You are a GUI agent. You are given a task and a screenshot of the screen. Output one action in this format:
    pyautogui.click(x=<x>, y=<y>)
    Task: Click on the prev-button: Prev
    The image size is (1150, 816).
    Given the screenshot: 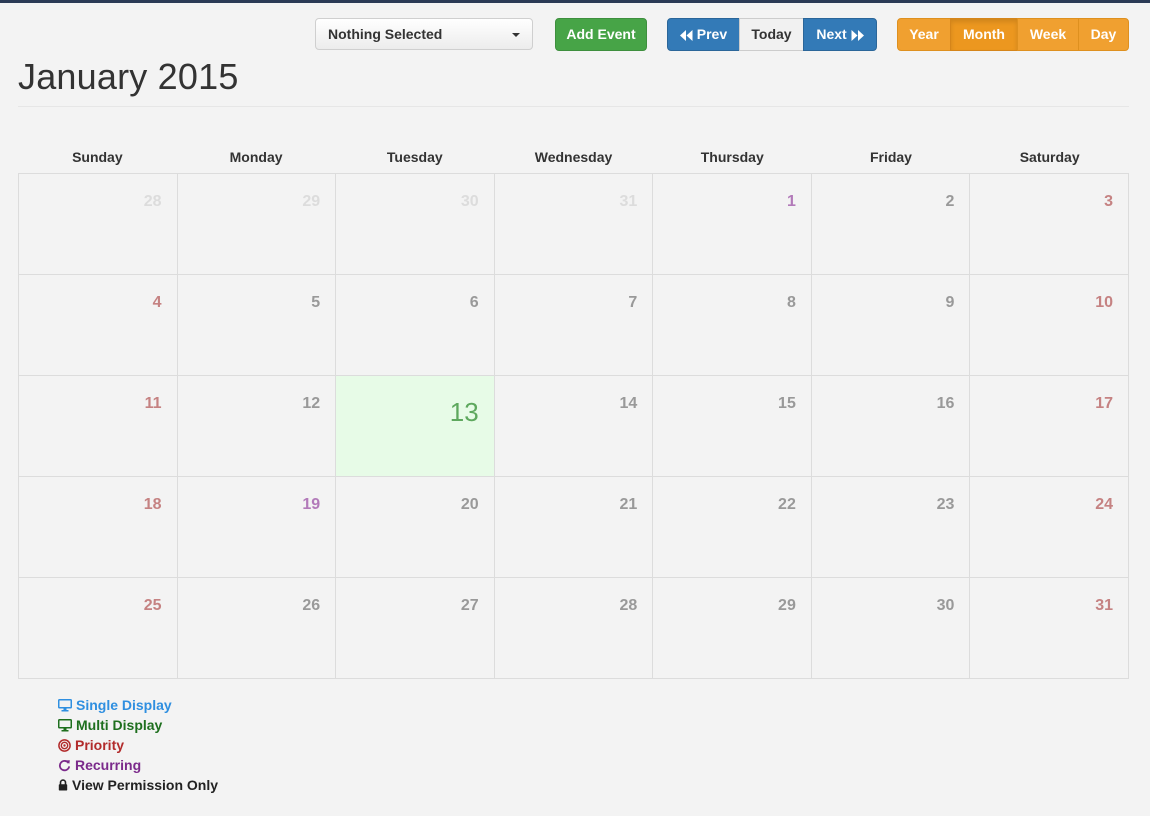 What is the action you would take?
    pyautogui.click(x=703, y=34)
    